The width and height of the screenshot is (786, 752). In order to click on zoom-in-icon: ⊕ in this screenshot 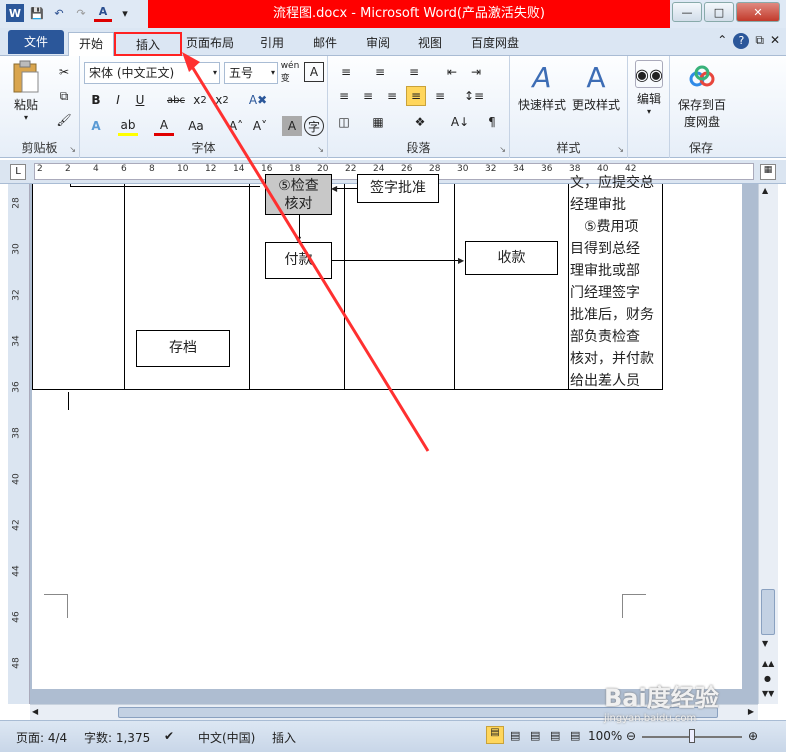, I will do `click(753, 736)`.